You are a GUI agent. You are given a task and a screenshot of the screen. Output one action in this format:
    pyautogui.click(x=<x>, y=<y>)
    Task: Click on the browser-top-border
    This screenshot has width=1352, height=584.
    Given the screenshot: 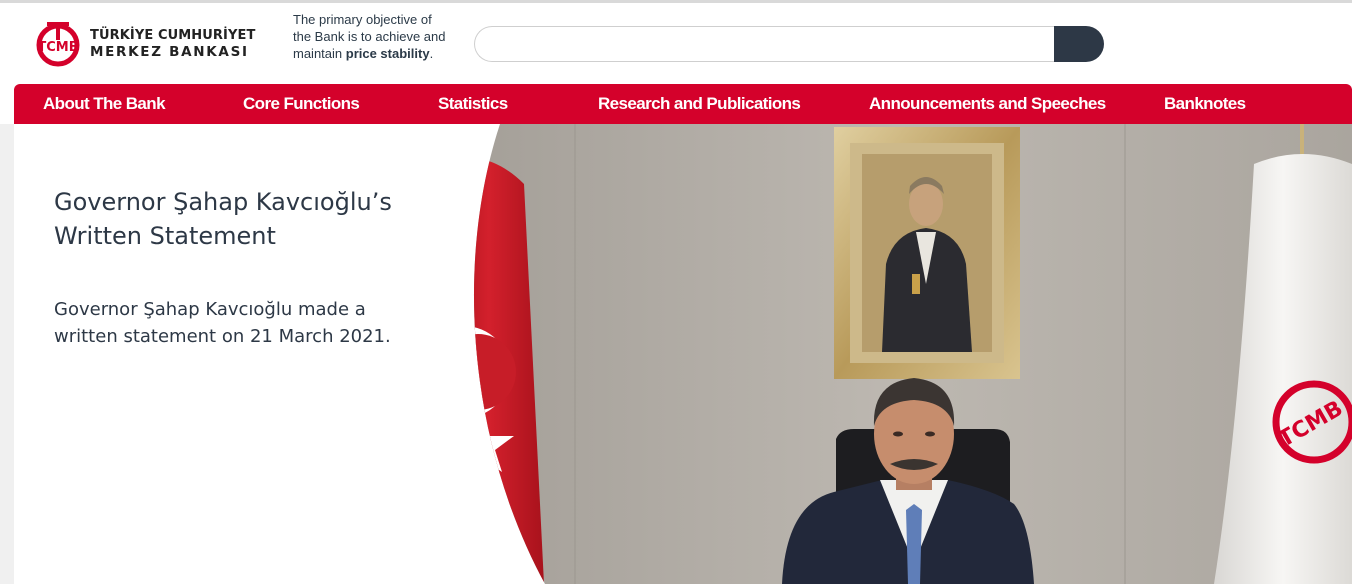 What is the action you would take?
    pyautogui.click(x=676, y=1)
    